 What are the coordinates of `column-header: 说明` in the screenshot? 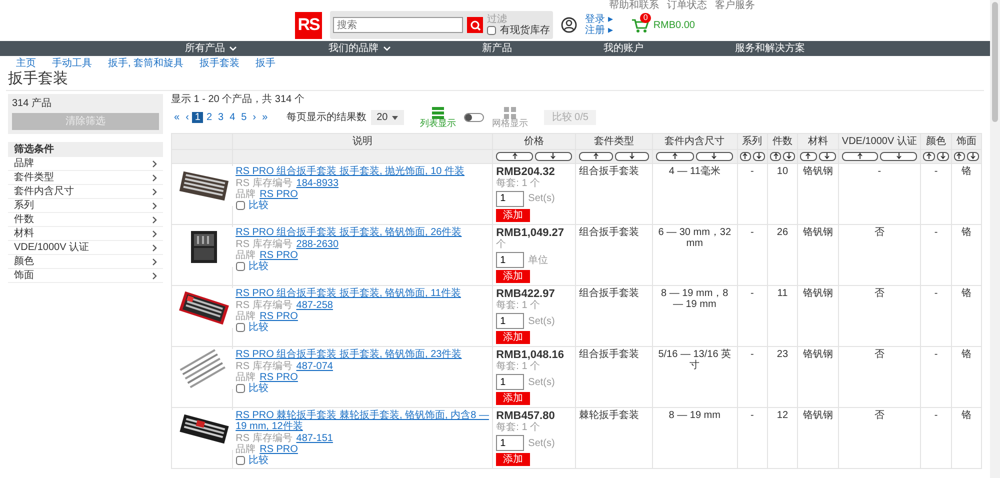 It's located at (362, 141).